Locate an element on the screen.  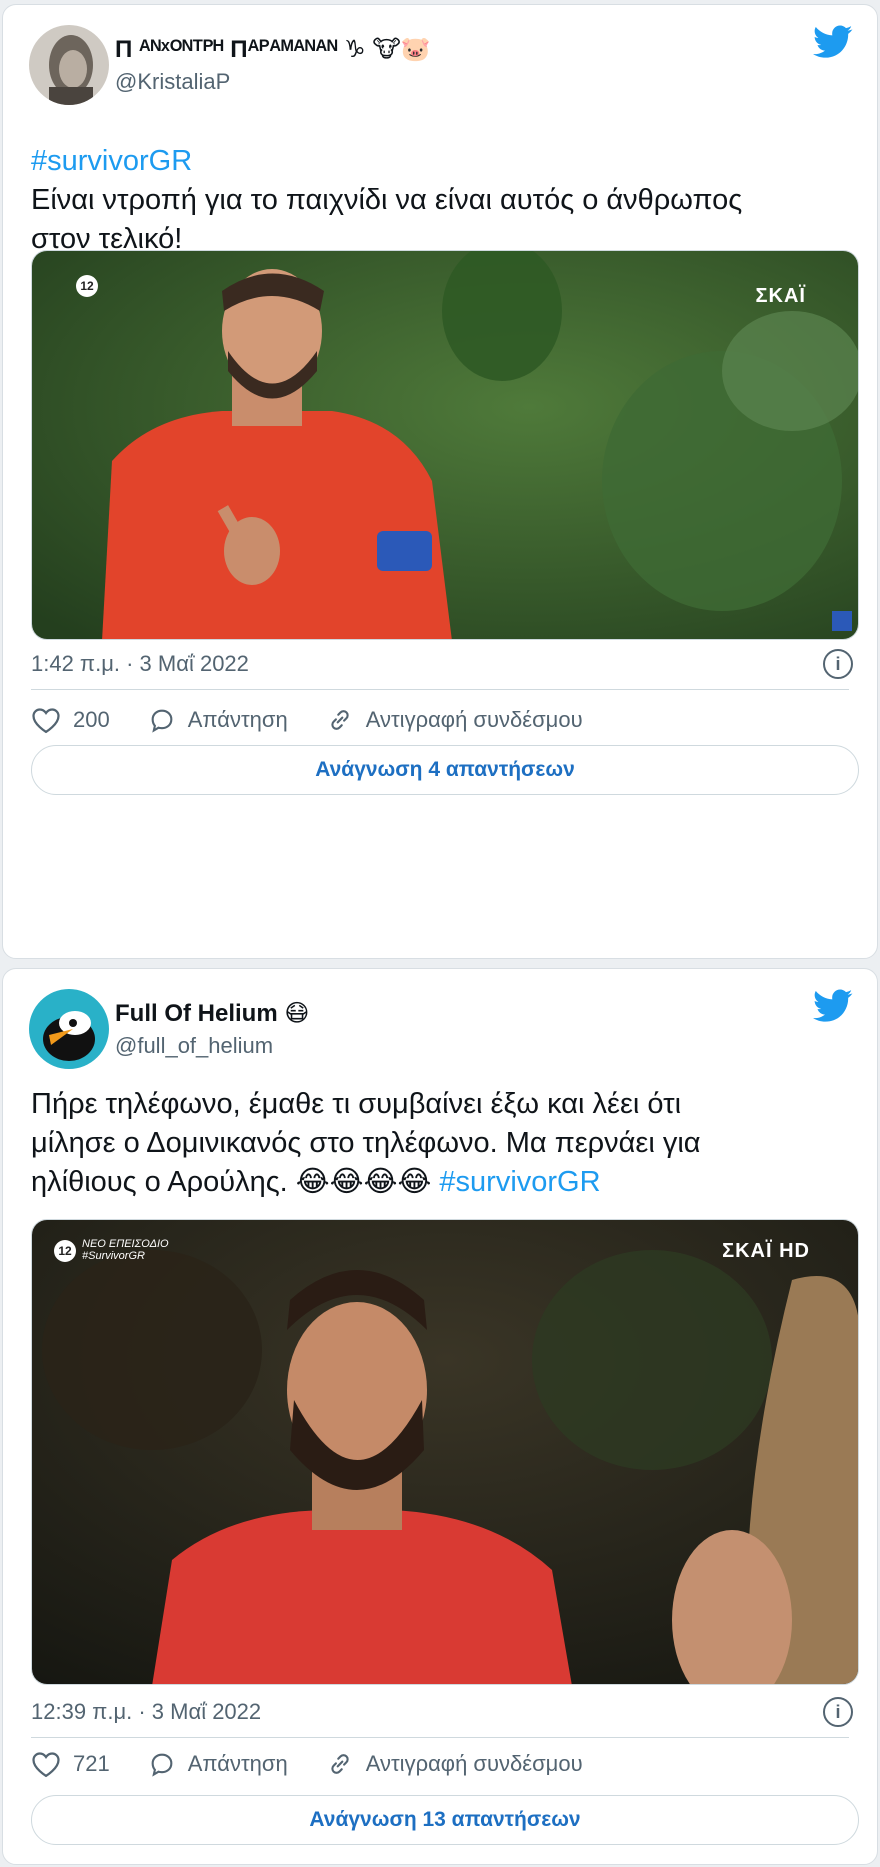
tweet-actions: 200 Απάντηση Αντιγραφή συνδέσμου is located at coordinates (440, 720).